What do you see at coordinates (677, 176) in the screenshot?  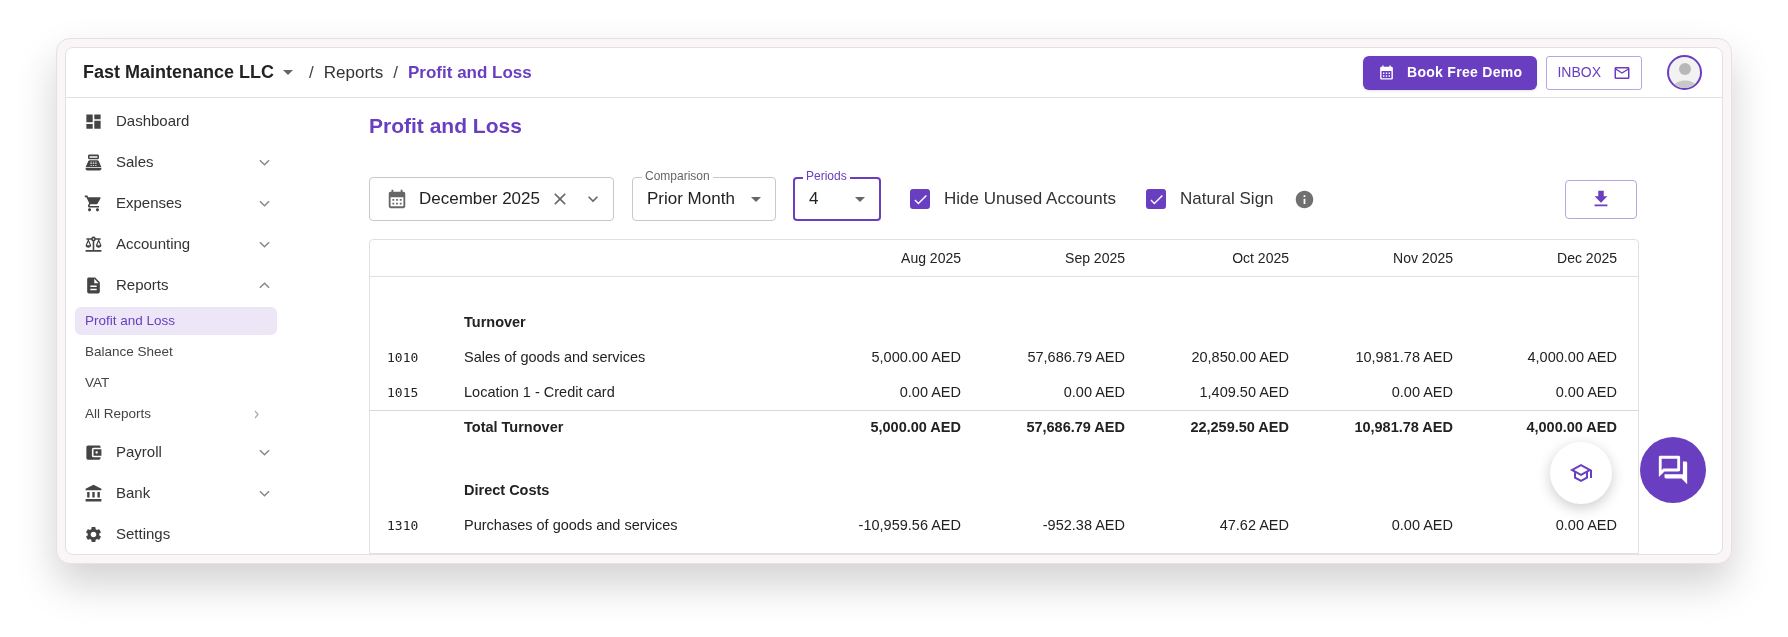 I see `select-label: Comparison` at bounding box center [677, 176].